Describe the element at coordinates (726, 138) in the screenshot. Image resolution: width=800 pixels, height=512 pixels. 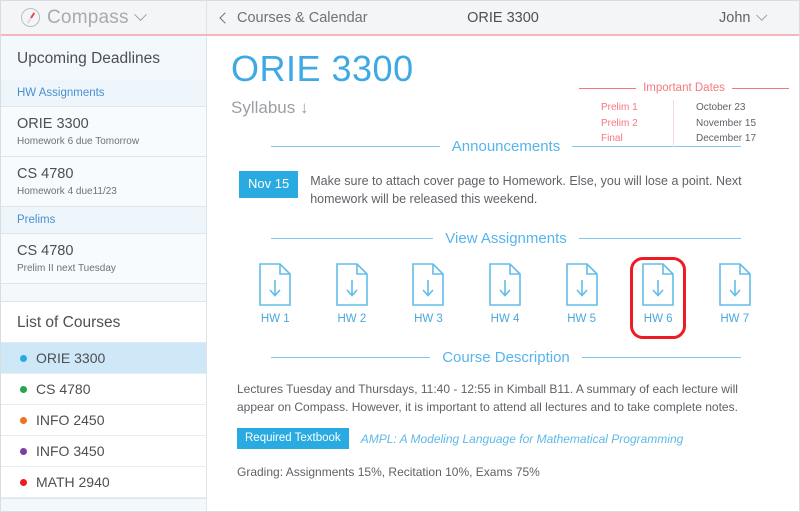
I see `exam-date: December 17` at that location.